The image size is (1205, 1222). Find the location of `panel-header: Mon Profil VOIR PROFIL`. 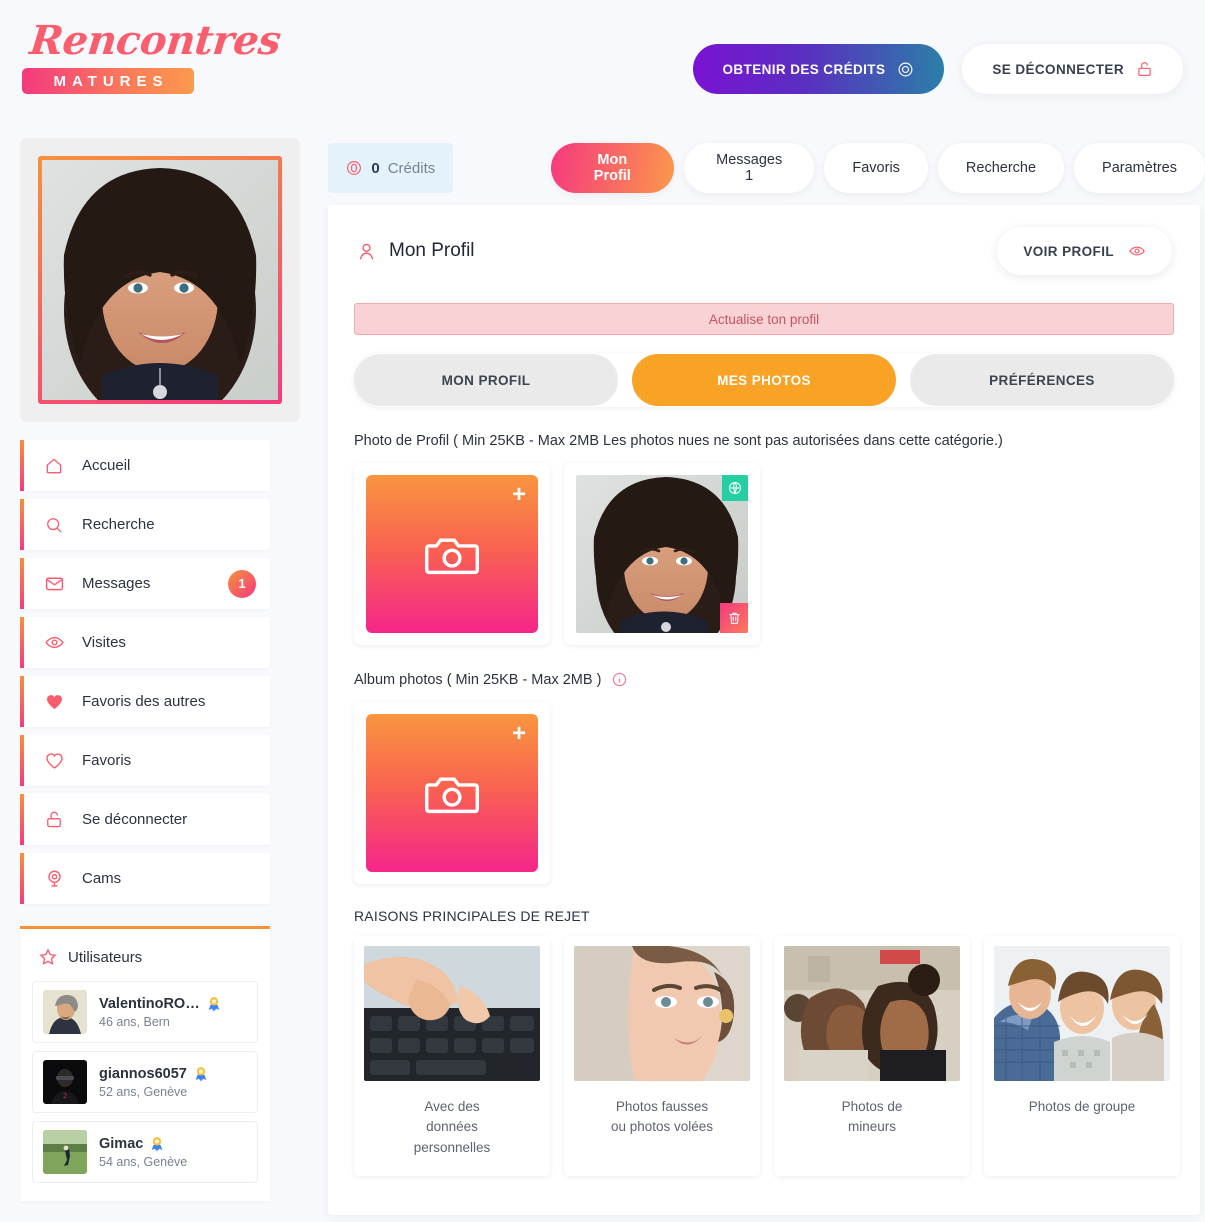

panel-header: Mon Profil VOIR PROFIL is located at coordinates (764, 243).